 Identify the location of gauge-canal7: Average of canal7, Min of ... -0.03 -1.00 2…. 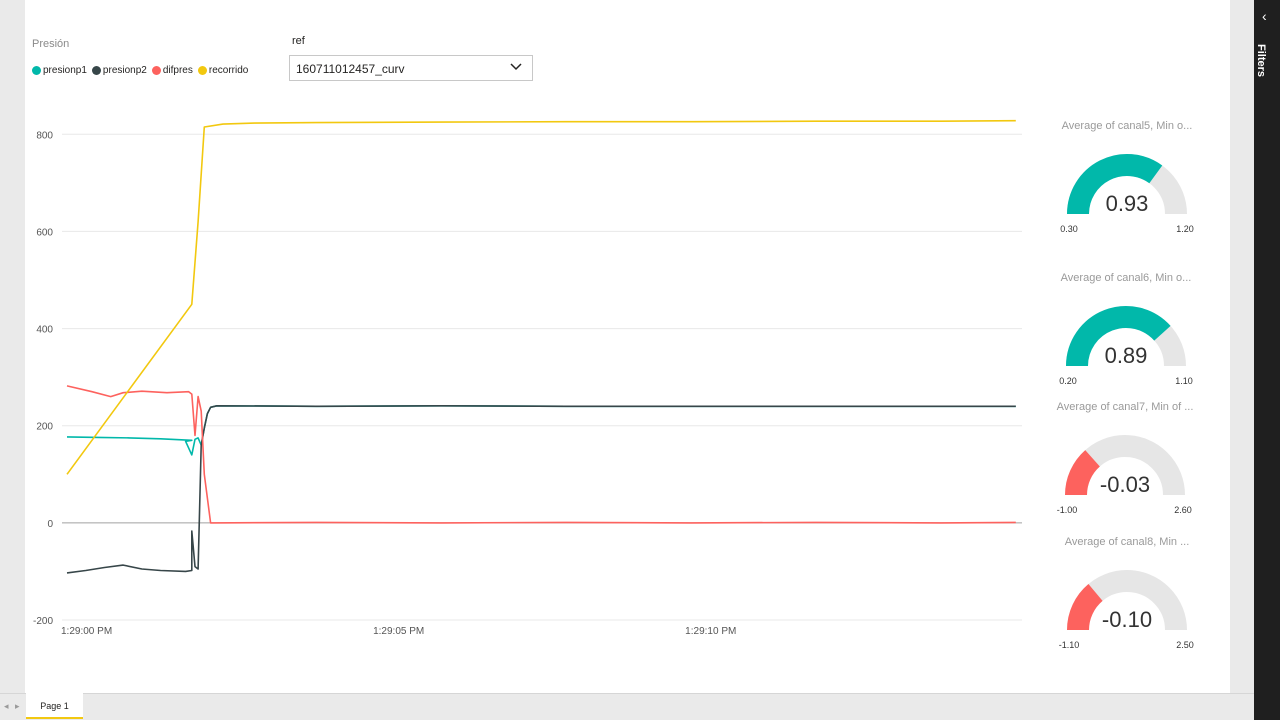
(1125, 466).